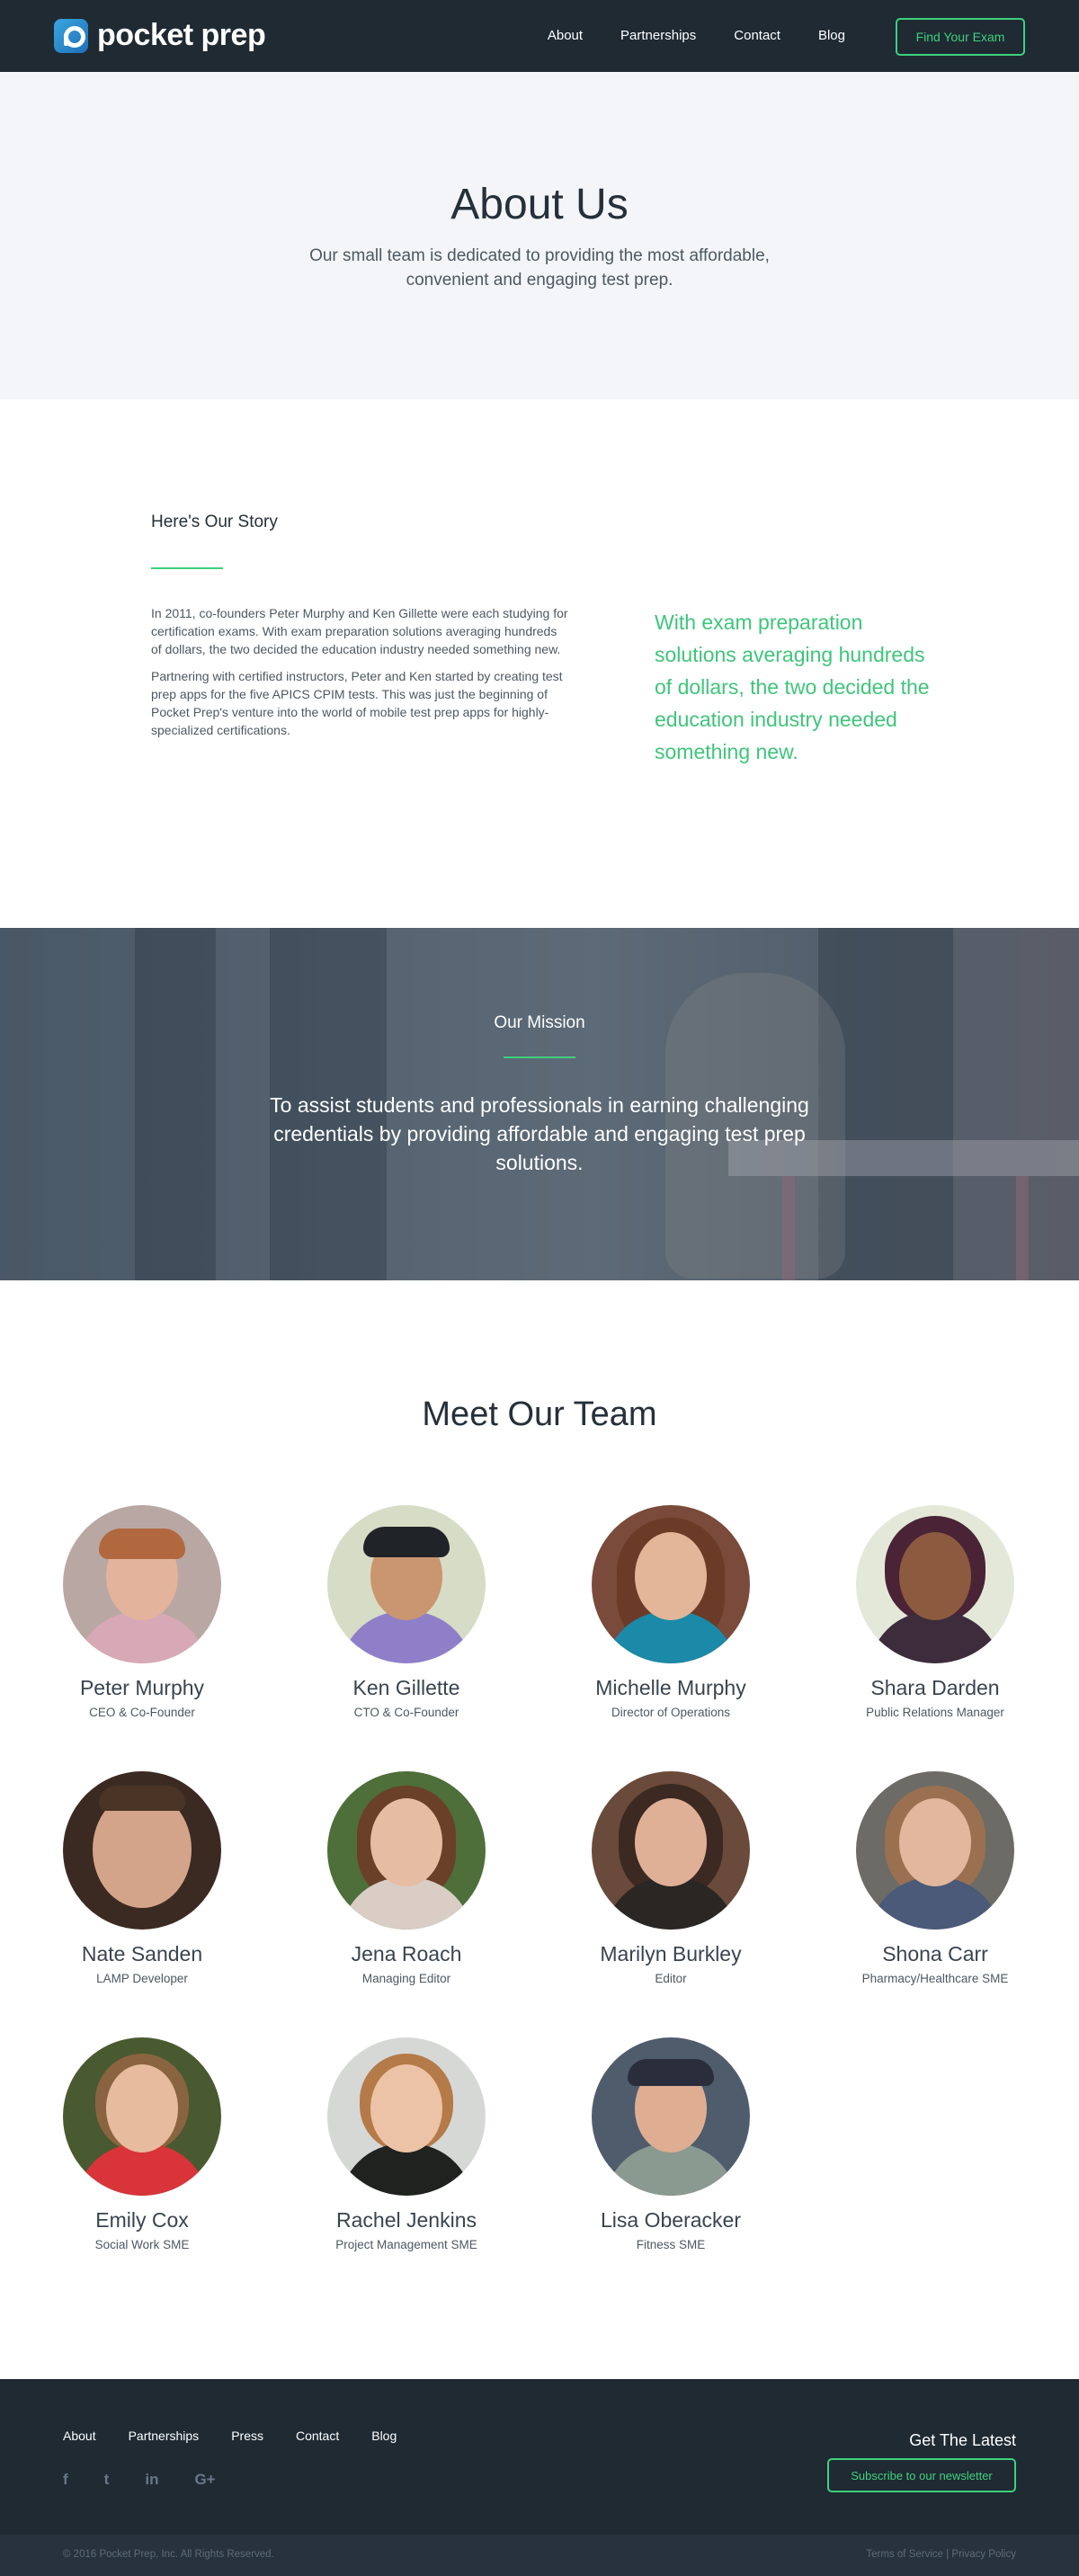 Image resolution: width=1079 pixels, height=2576 pixels. I want to click on team-member: Rachel Jenkins Project Management SME, so click(406, 2144).